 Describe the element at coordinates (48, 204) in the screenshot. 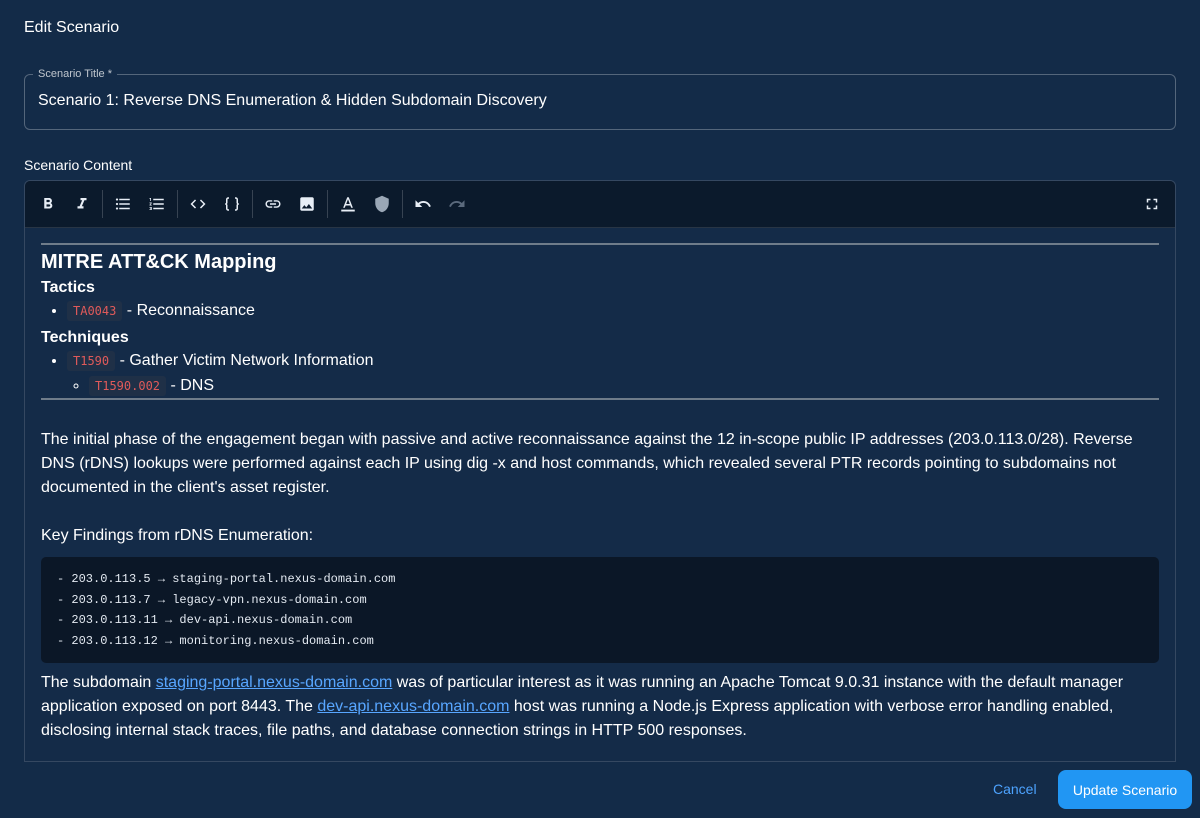

I see `bold-icon` at that location.